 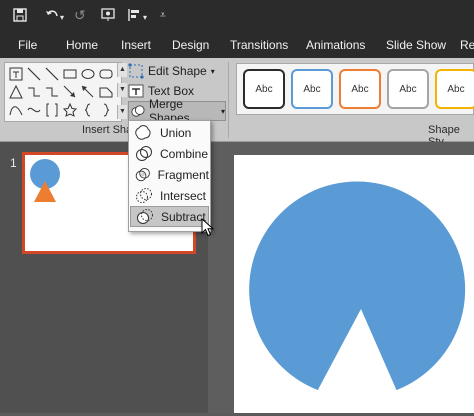 What do you see at coordinates (16, 92) in the screenshot?
I see `triangle-shape-icon` at bounding box center [16, 92].